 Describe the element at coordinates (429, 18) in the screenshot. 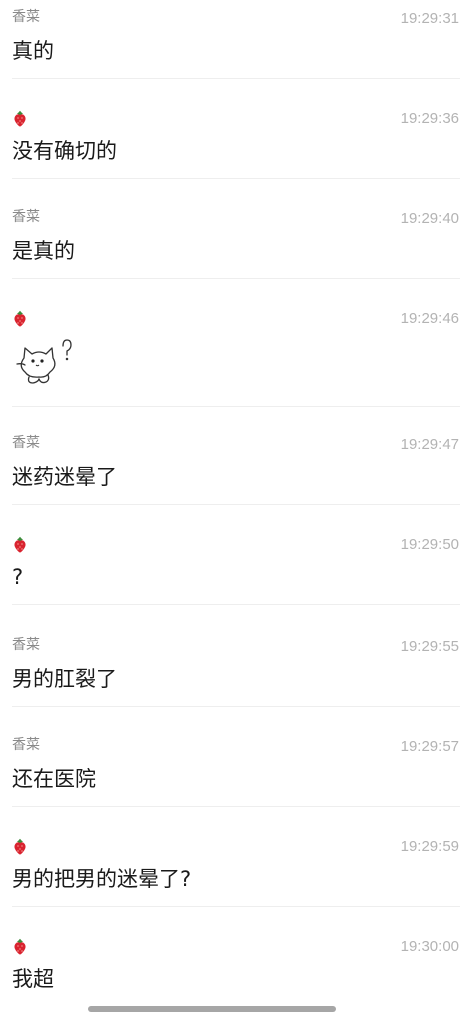

I see `message-time: 19:29:31` at that location.